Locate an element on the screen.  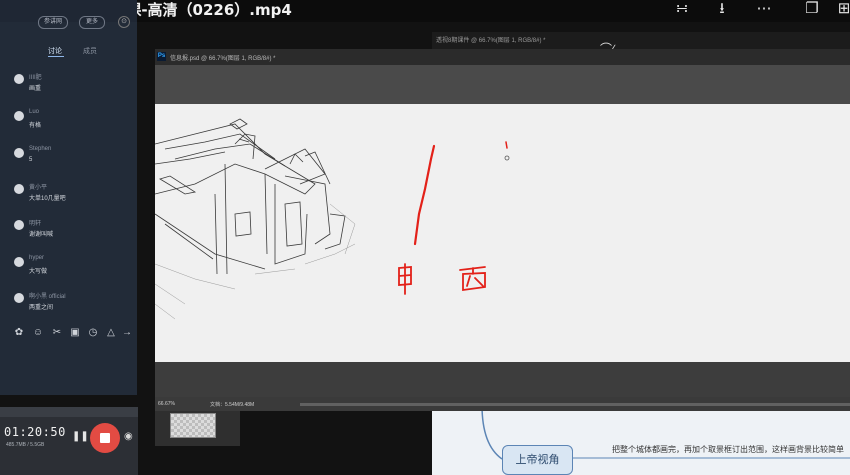
chat-comment: IIII肥 画重 is located at coordinates (72, 89).